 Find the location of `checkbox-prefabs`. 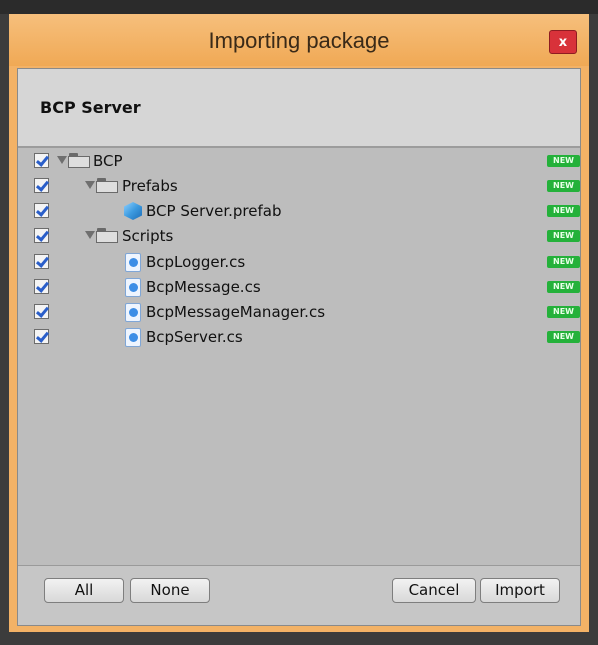

checkbox-prefabs is located at coordinates (41, 185).